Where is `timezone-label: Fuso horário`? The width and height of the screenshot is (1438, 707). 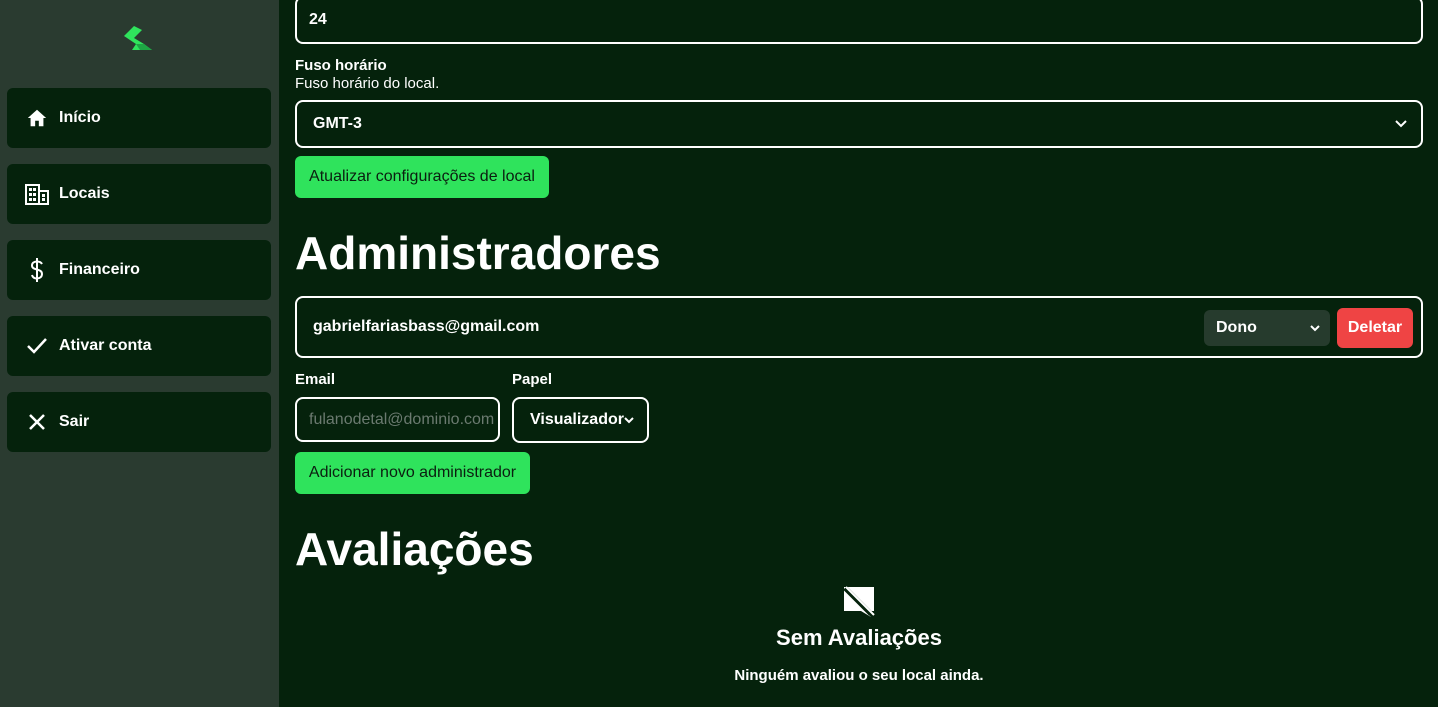 timezone-label: Fuso horário is located at coordinates (341, 65).